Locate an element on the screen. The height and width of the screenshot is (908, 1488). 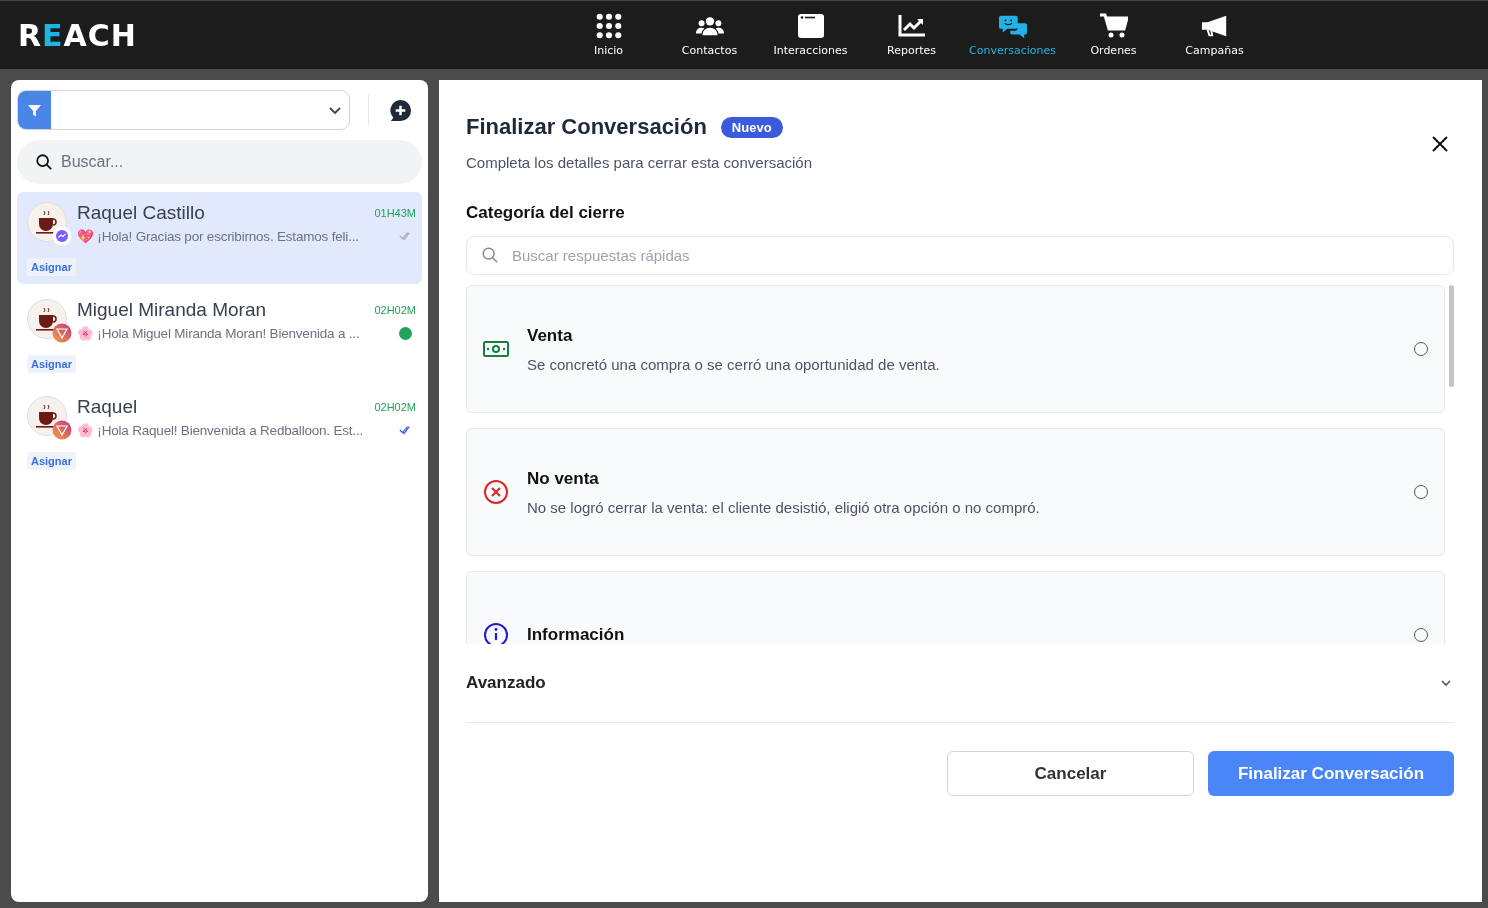
category-option: Venta Se concretó una compra o se cerró una oportunidad de venta. is located at coordinates (955, 349).